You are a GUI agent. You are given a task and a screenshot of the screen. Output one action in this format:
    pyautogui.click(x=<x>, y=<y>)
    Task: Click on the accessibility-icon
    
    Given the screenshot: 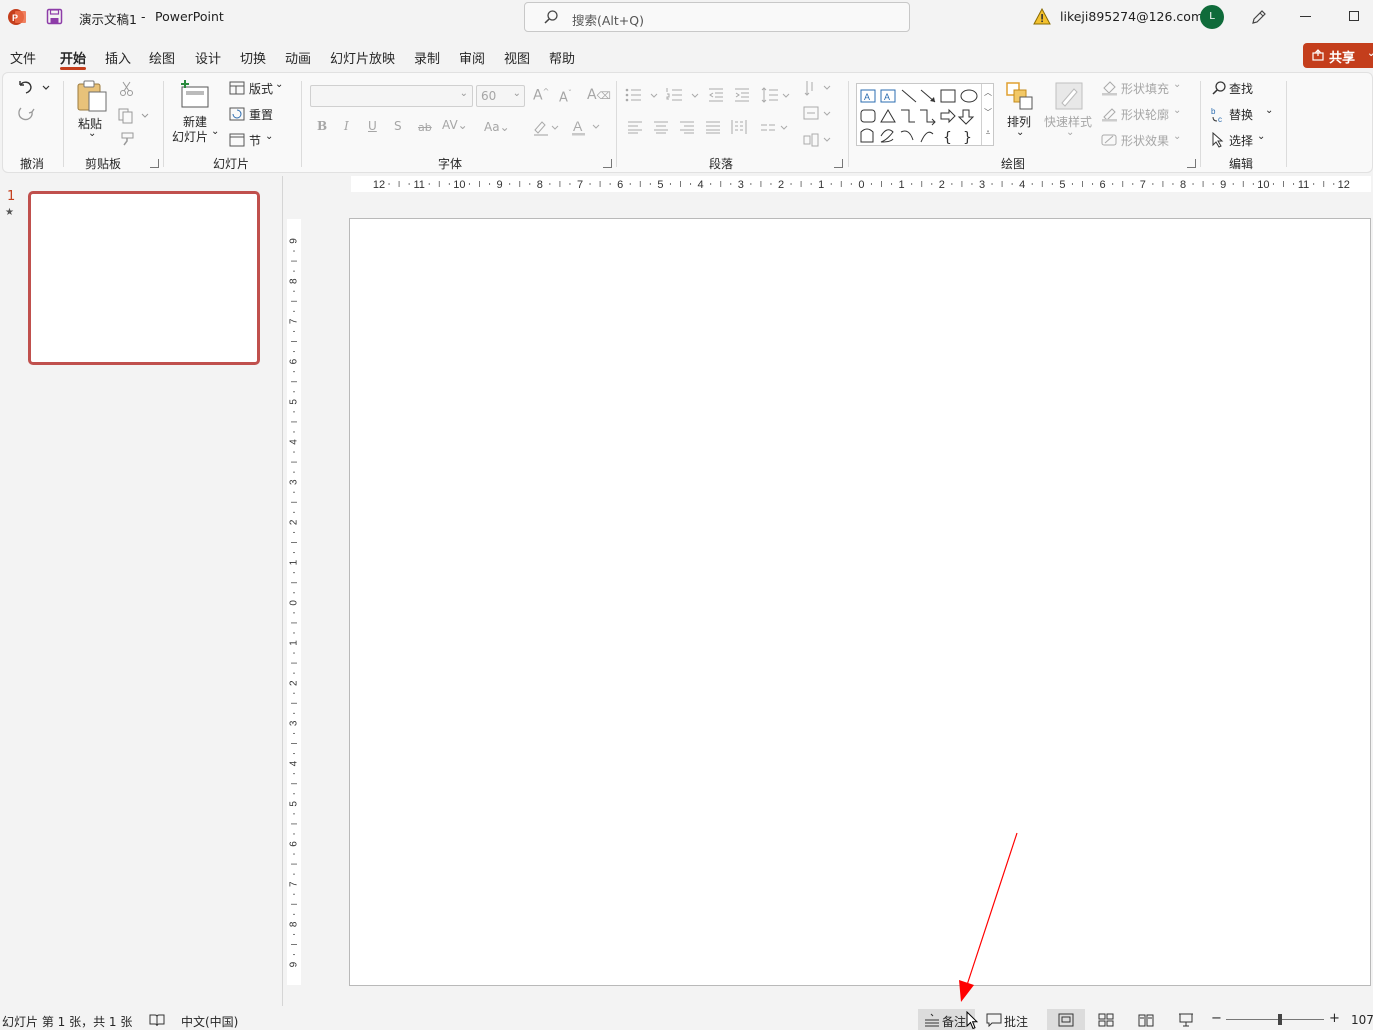 What is the action you would take?
    pyautogui.click(x=157, y=1020)
    